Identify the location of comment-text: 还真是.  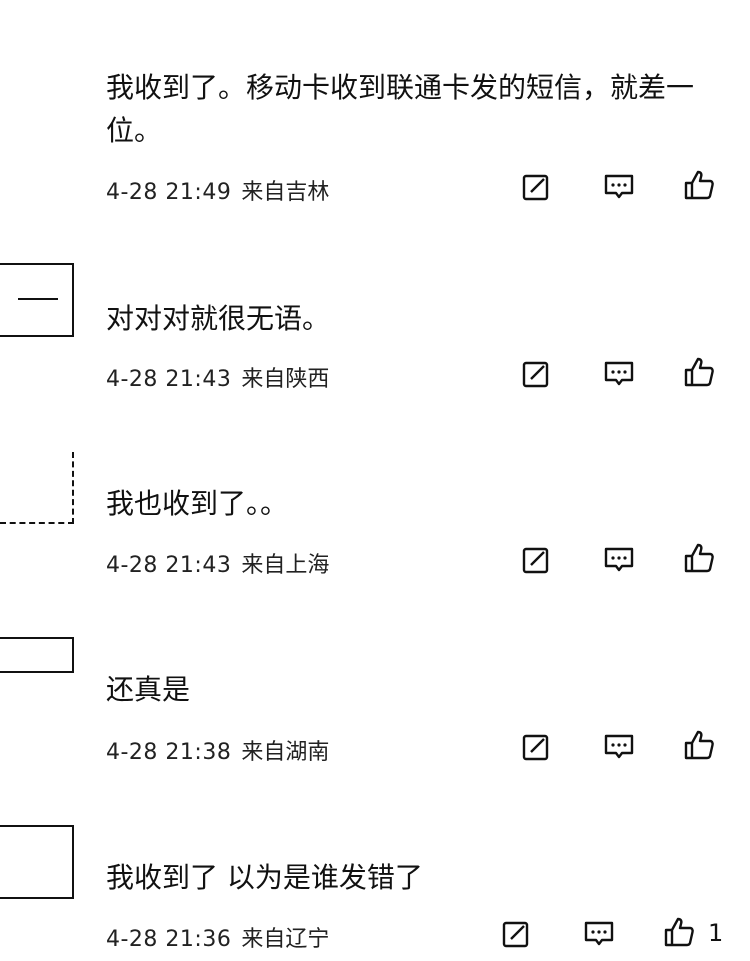
(148, 689).